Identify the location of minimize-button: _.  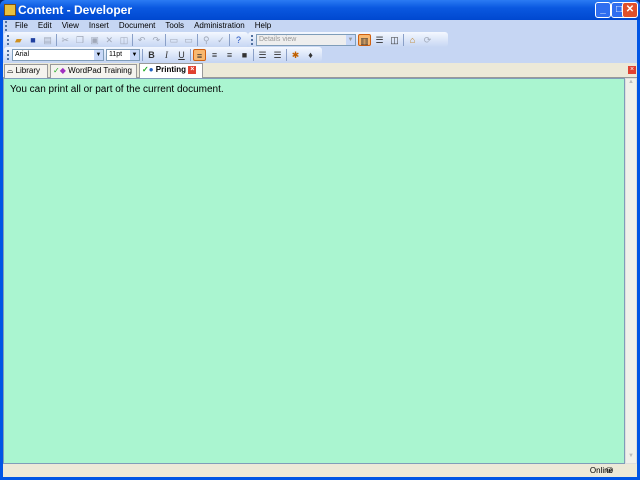
(603, 10).